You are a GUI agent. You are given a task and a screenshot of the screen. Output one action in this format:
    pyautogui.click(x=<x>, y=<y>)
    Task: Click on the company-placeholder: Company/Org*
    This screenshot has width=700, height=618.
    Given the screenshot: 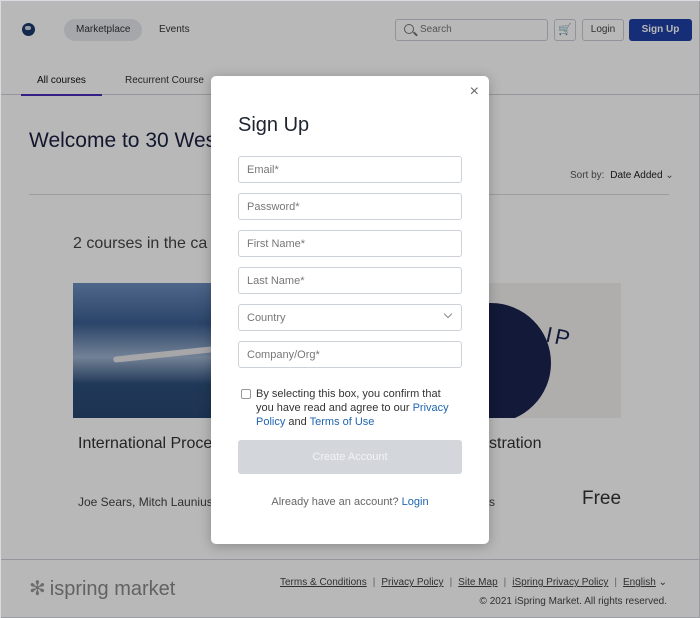 What is the action you would take?
    pyautogui.click(x=283, y=355)
    